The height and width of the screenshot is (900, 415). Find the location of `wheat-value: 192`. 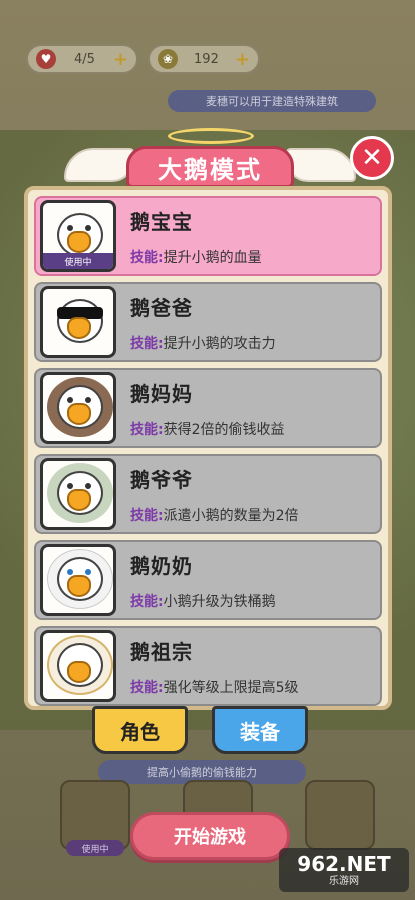

wheat-value: 192 is located at coordinates (206, 59).